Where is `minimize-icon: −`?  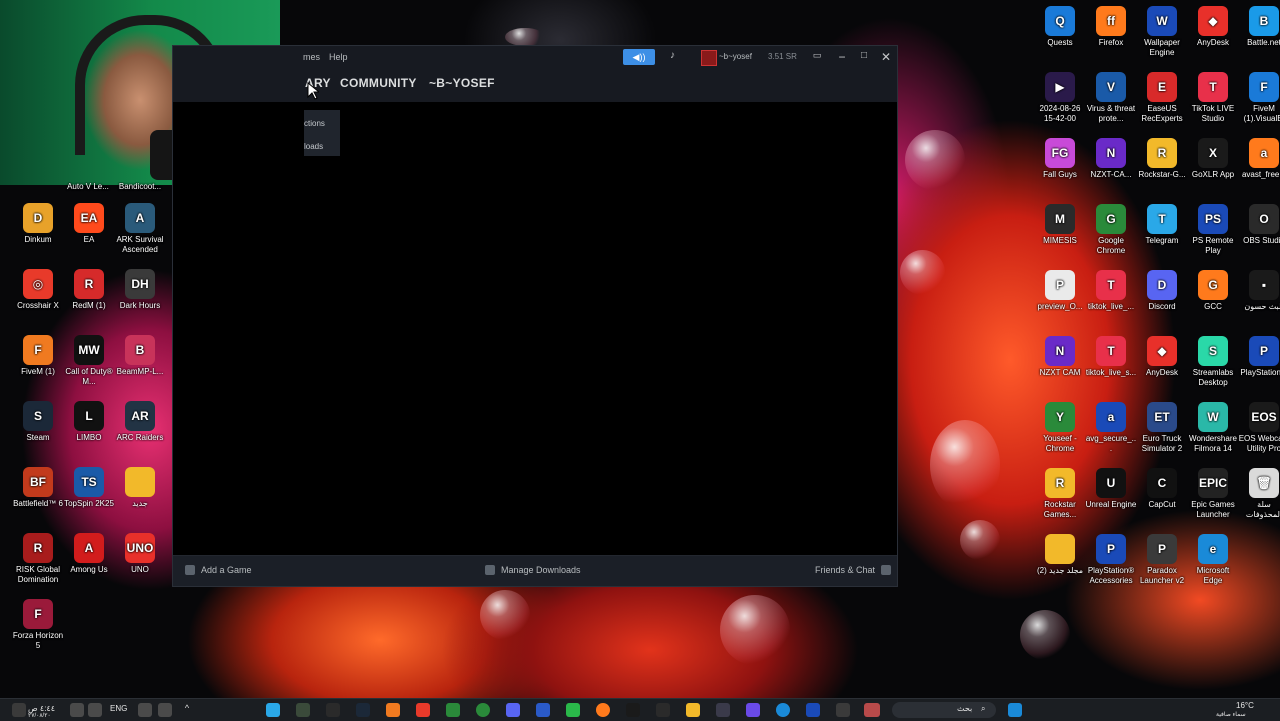
minimize-icon: − is located at coordinates (842, 57).